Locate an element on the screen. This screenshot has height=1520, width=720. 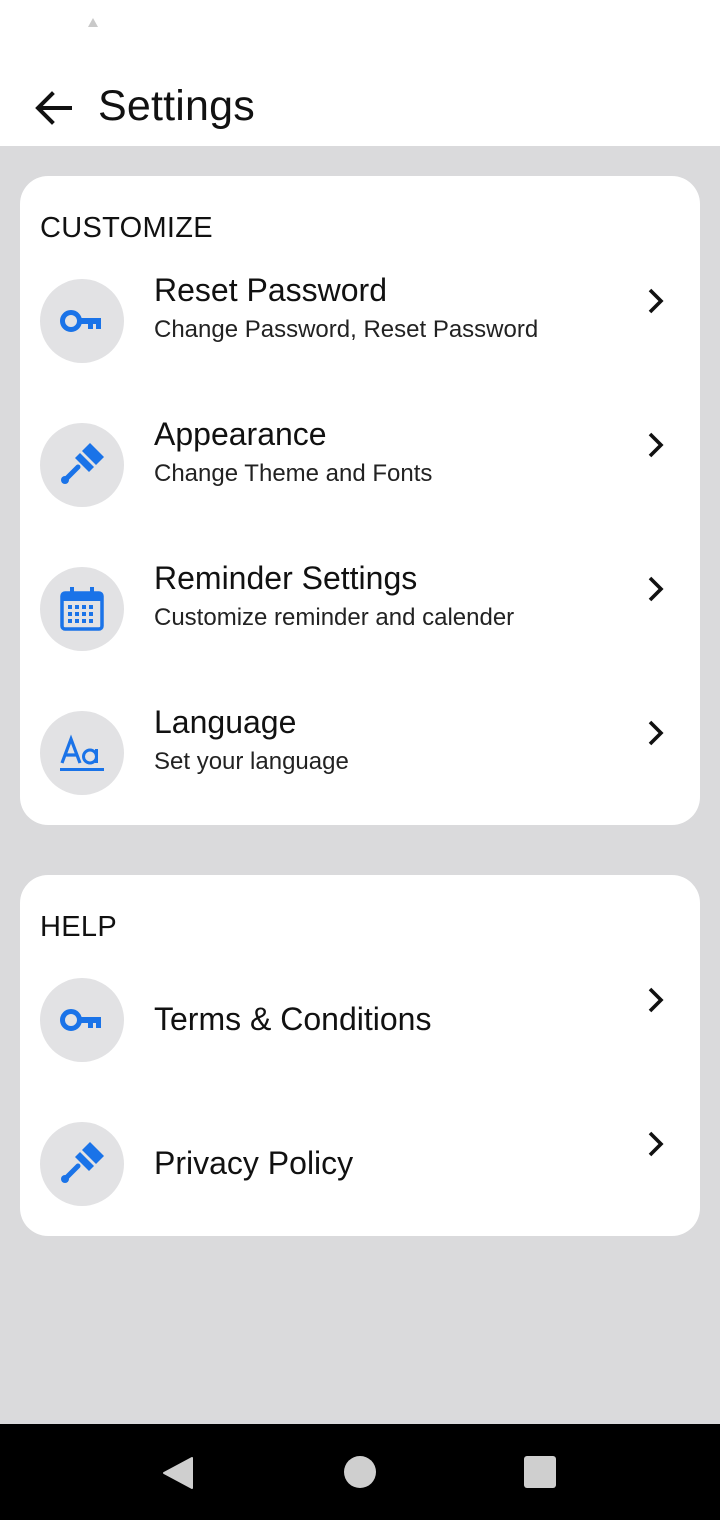
privacy-policy-item: Privacy Policy is located at coordinates (360, 1167).